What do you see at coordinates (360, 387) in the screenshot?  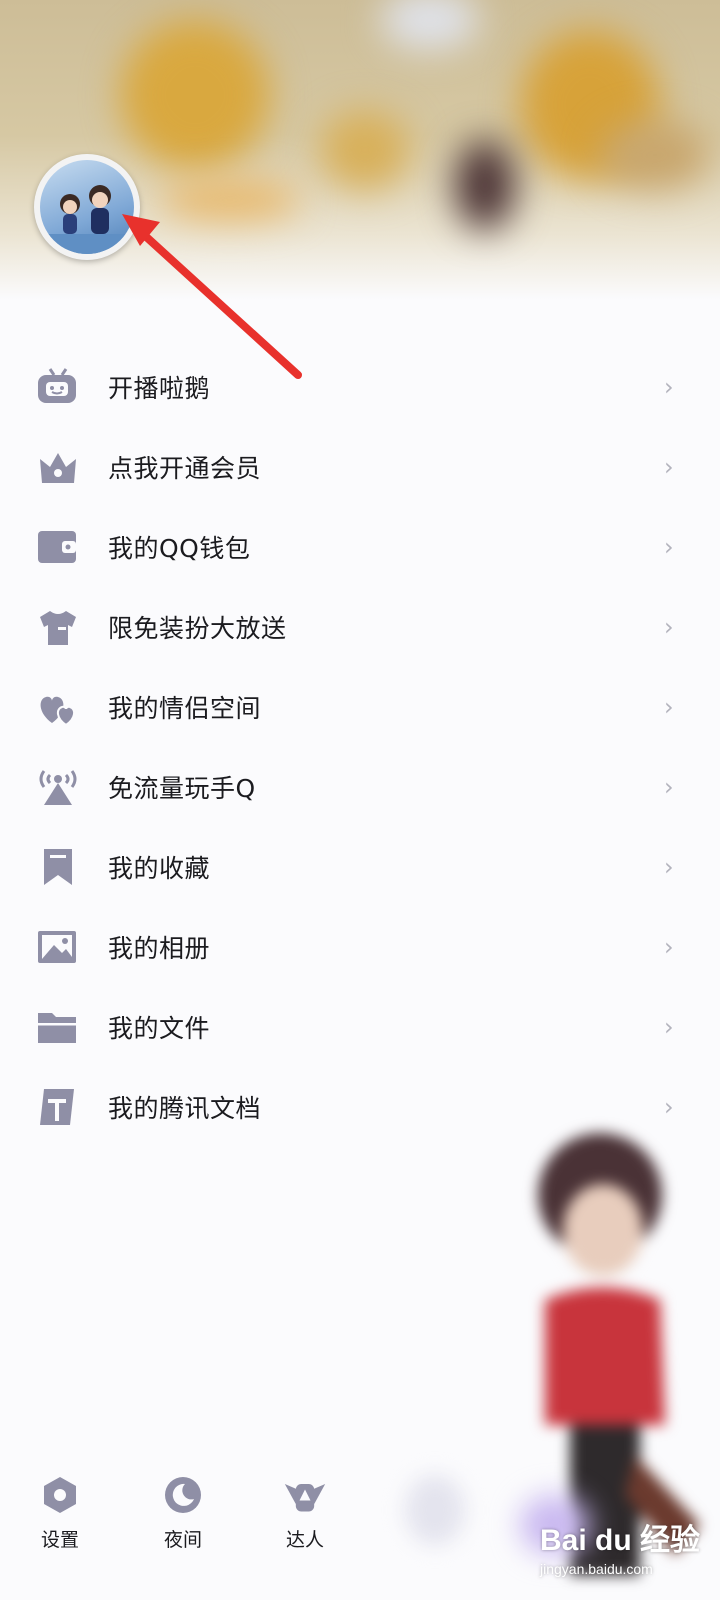 I see `menu-item-live-stream: 开播啦鹅 ›` at bounding box center [360, 387].